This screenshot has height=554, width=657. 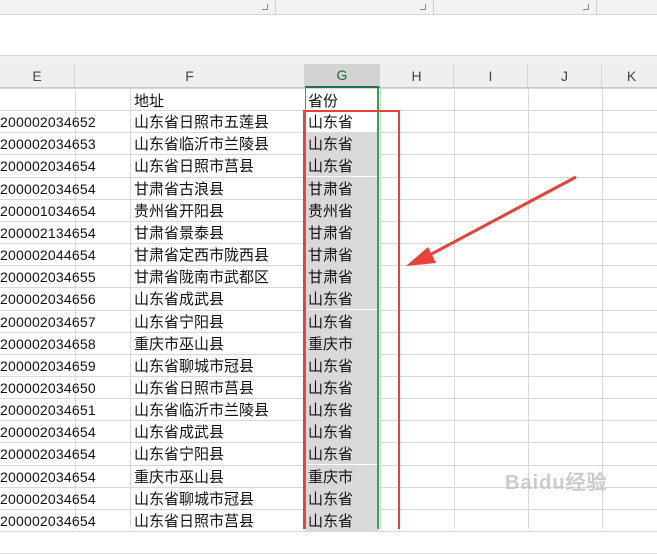 I want to click on arrow-head, so click(x=421, y=256).